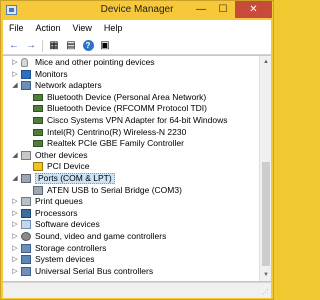  Describe the element at coordinates (26, 271) in the screenshot. I see `usb-icon` at that location.